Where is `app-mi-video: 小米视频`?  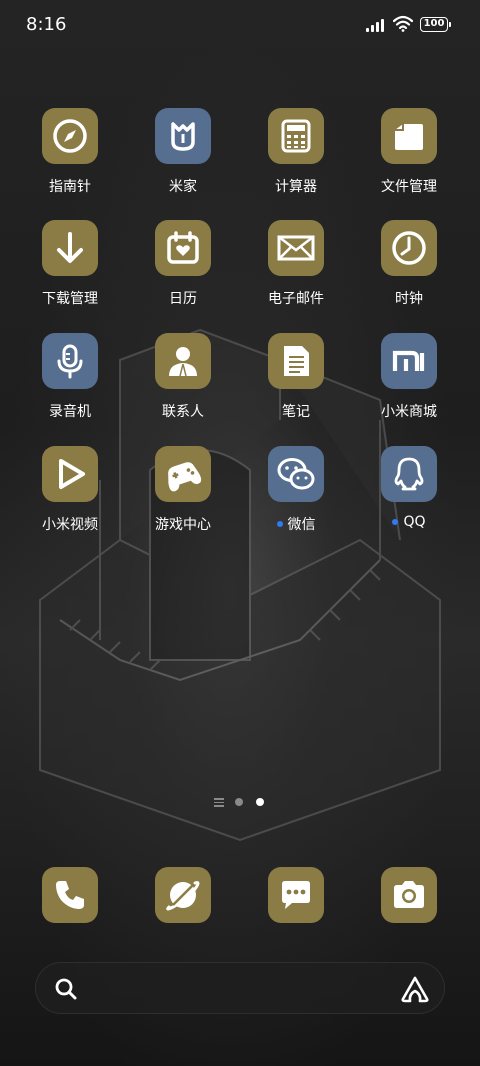 app-mi-video: 小米视频 is located at coordinates (70, 490).